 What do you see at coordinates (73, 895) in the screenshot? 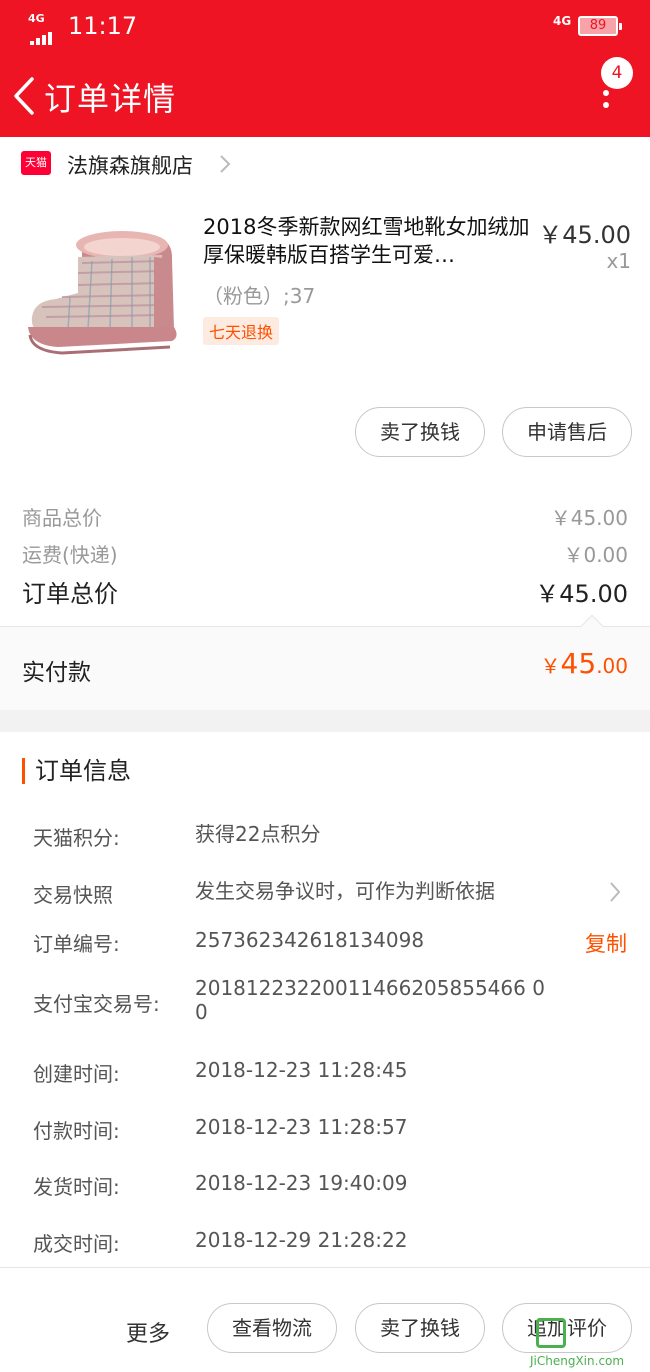
I see `info-label: 交易快照` at bounding box center [73, 895].